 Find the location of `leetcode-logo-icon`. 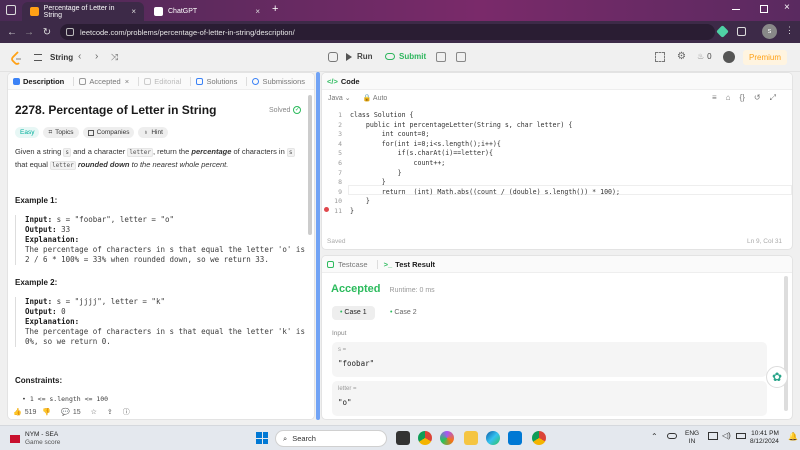

leetcode-logo-icon is located at coordinates (17, 58).